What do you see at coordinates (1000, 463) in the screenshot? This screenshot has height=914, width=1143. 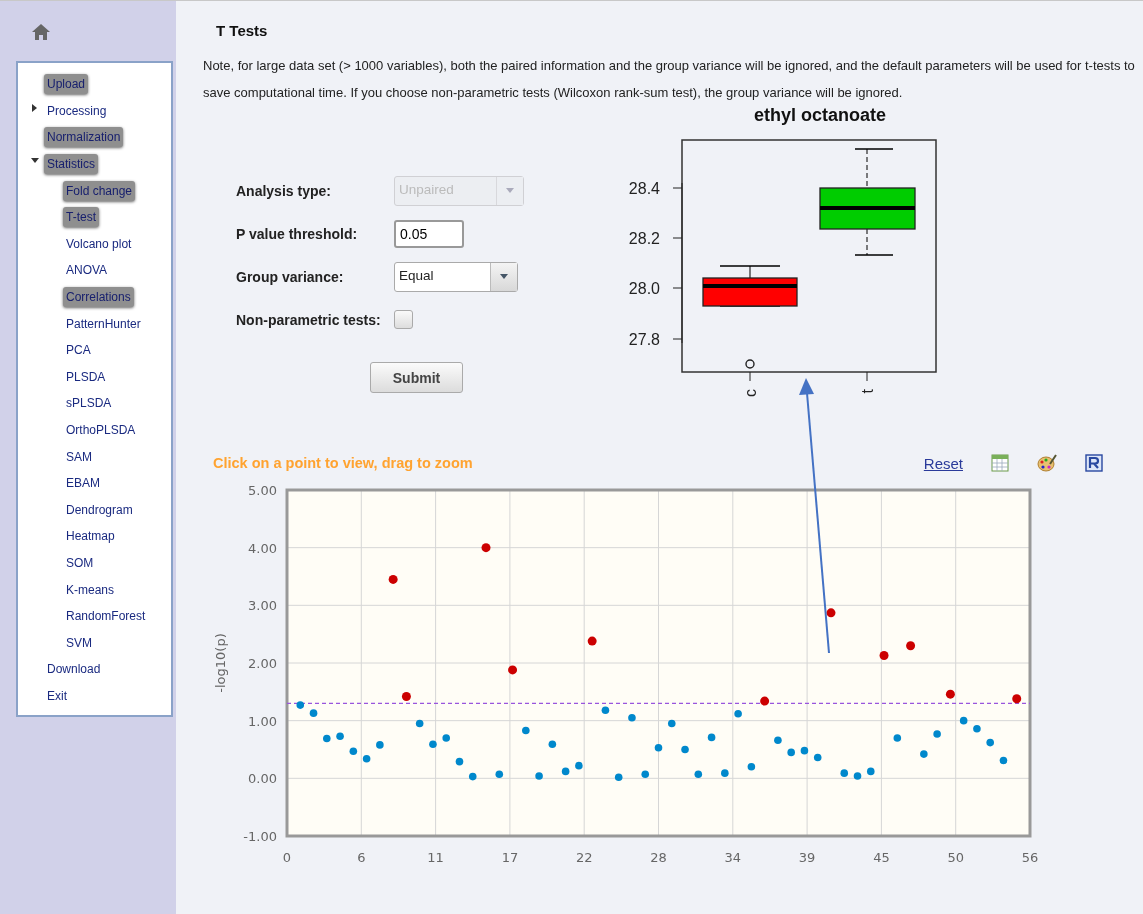 I see `table-icon` at bounding box center [1000, 463].